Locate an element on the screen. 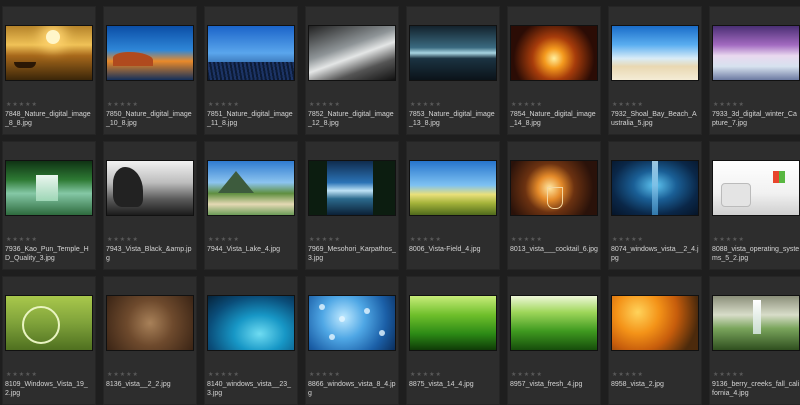  file-name: 8958_vista_2.jpg is located at coordinates (637, 384).